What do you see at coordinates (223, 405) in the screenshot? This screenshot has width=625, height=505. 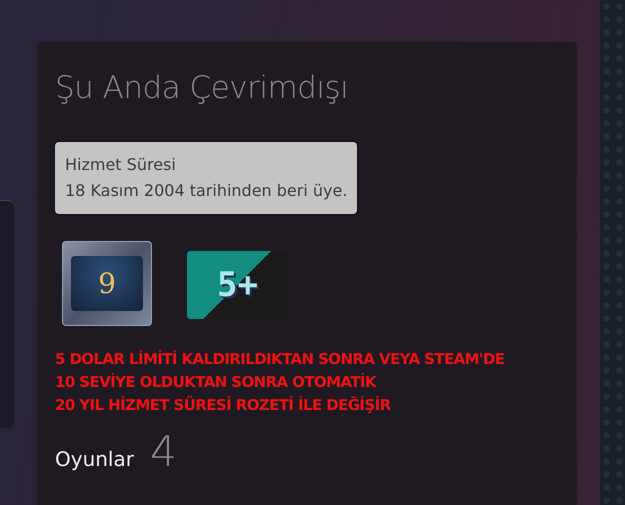 I see `note-line: 20 YIL HİZMET SÜRESİ ROZETİ İLE DEĞİŞİR` at bounding box center [223, 405].